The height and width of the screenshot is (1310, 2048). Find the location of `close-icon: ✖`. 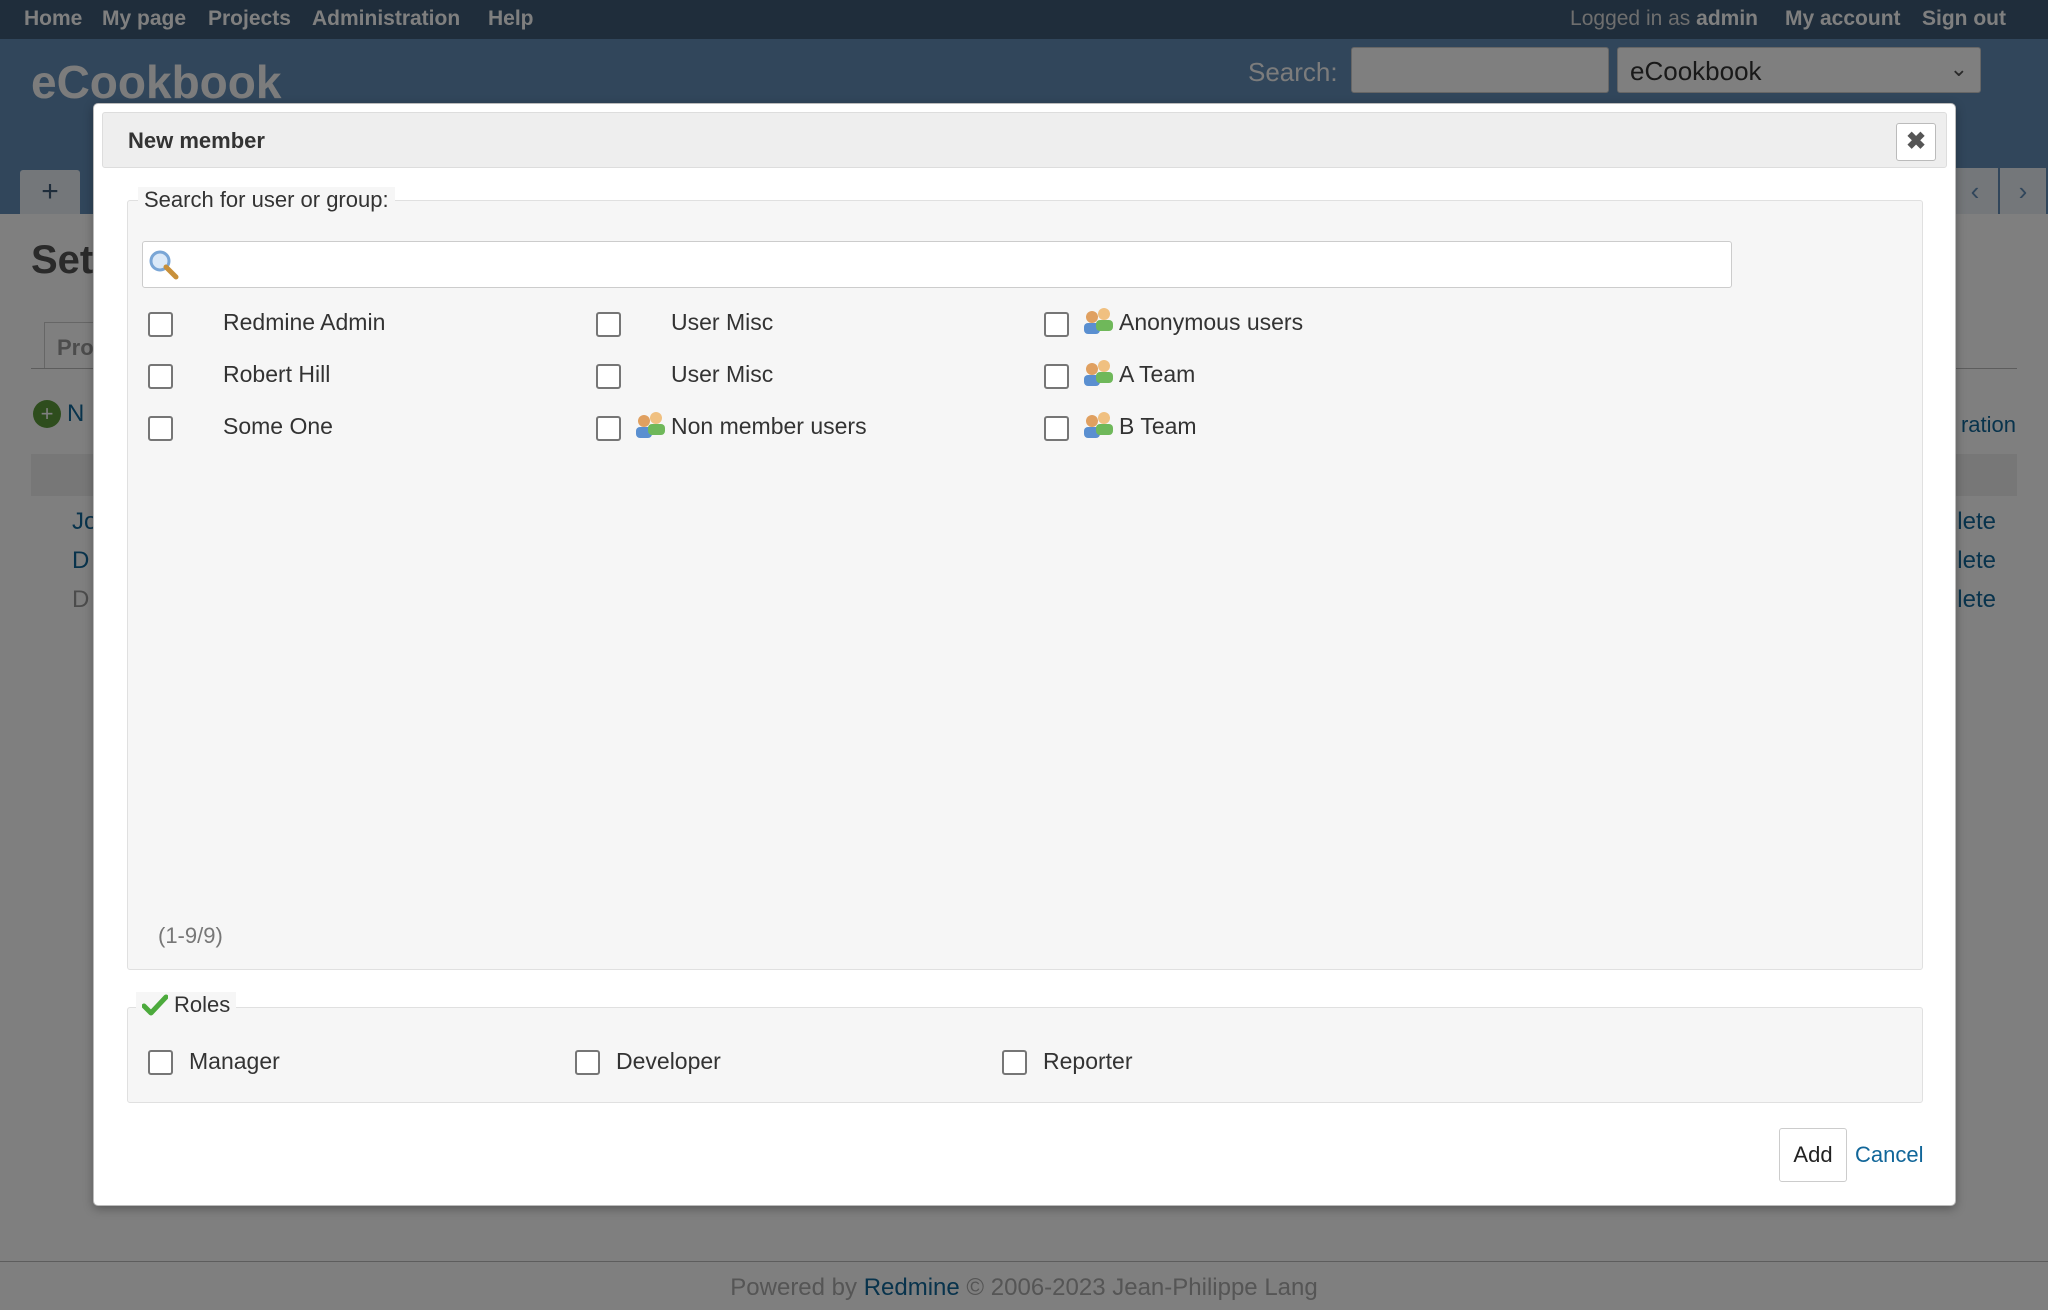

close-icon: ✖ is located at coordinates (1916, 142).